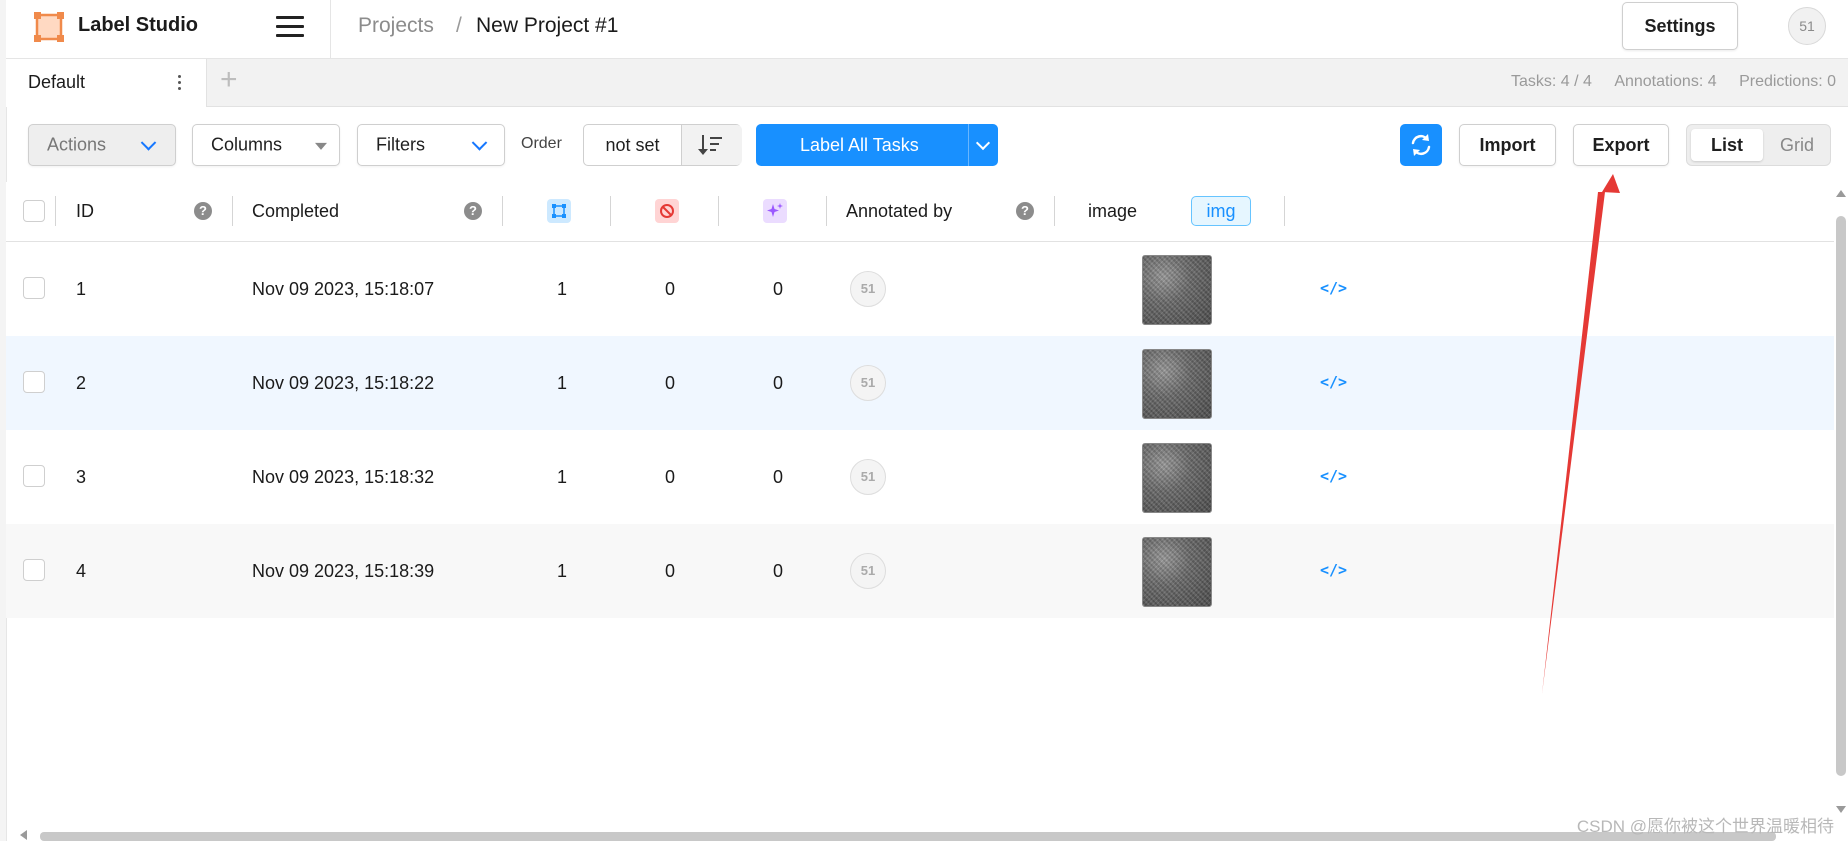 The width and height of the screenshot is (1848, 841). What do you see at coordinates (1705, 826) in the screenshot?
I see `watermark: CSDN @愿你被这个世界温暖相待` at bounding box center [1705, 826].